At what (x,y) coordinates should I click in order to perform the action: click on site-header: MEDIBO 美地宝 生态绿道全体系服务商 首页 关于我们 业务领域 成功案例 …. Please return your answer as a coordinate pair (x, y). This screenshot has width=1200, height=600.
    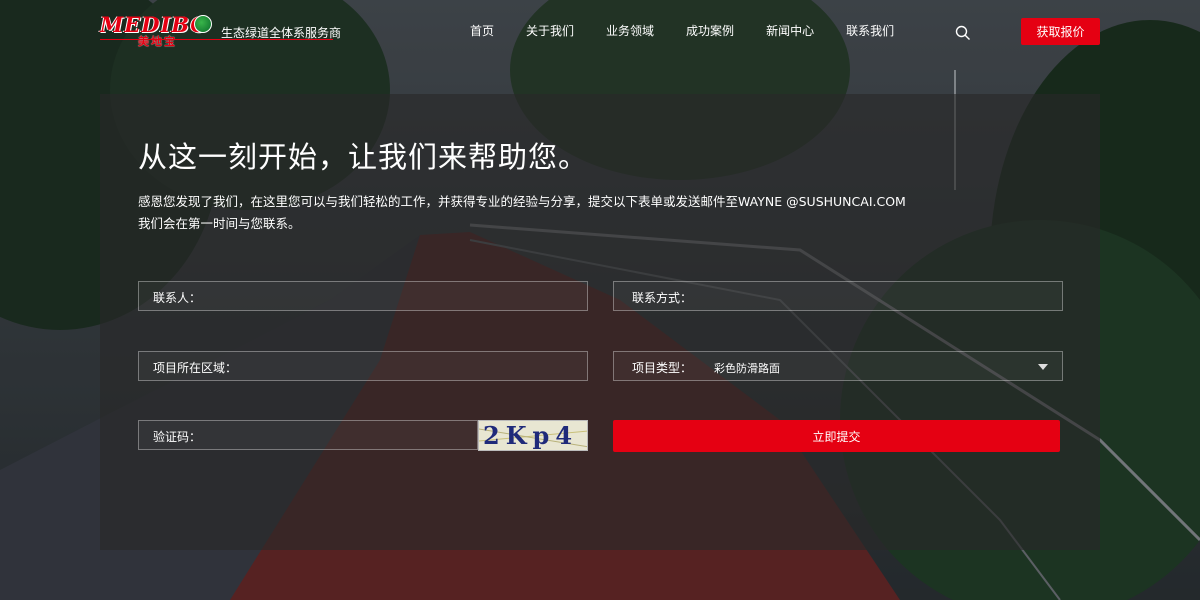
    Looking at the image, I should click on (600, 31).